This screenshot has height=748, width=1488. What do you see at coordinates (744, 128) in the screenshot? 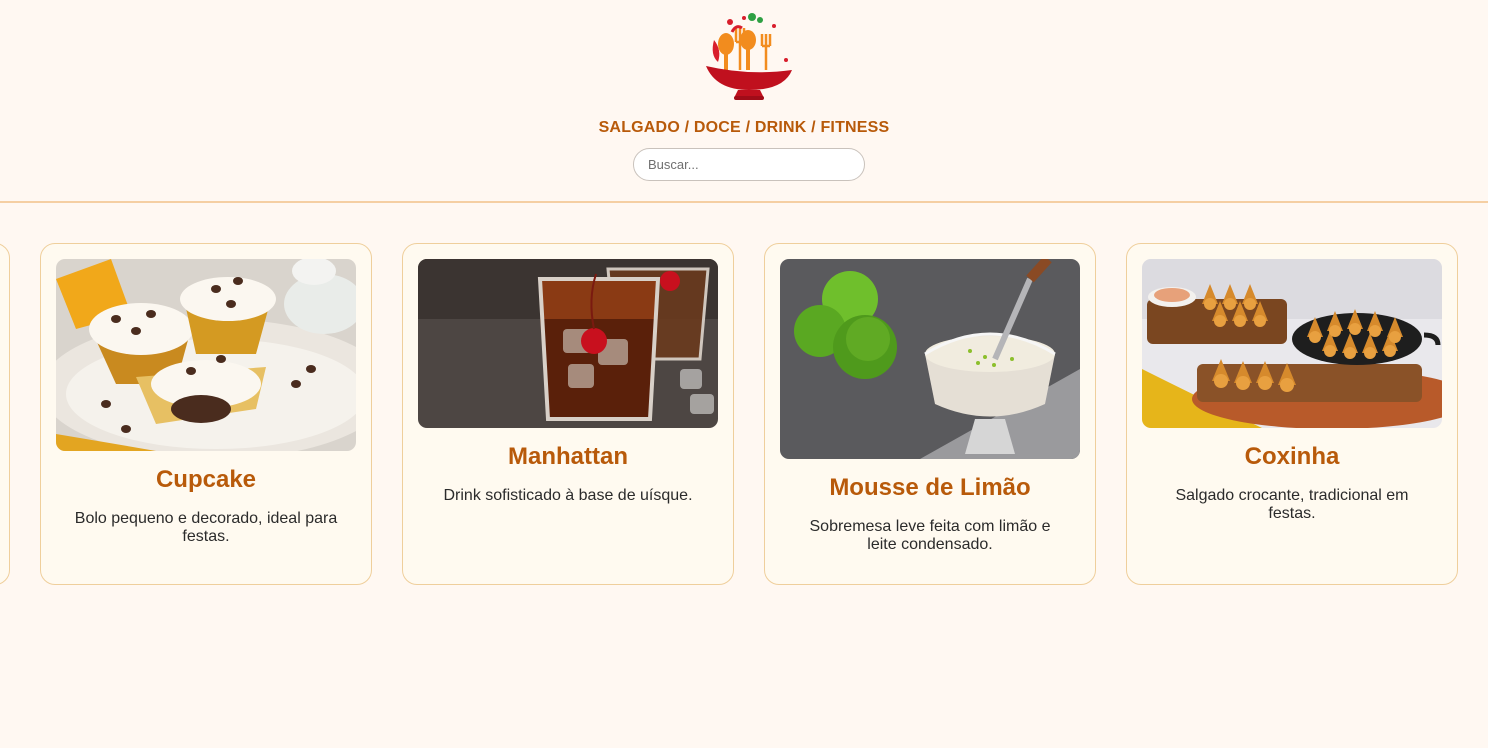
I see `category-nav: SALGADO / DOCE / DRINK / FITNESS` at bounding box center [744, 128].